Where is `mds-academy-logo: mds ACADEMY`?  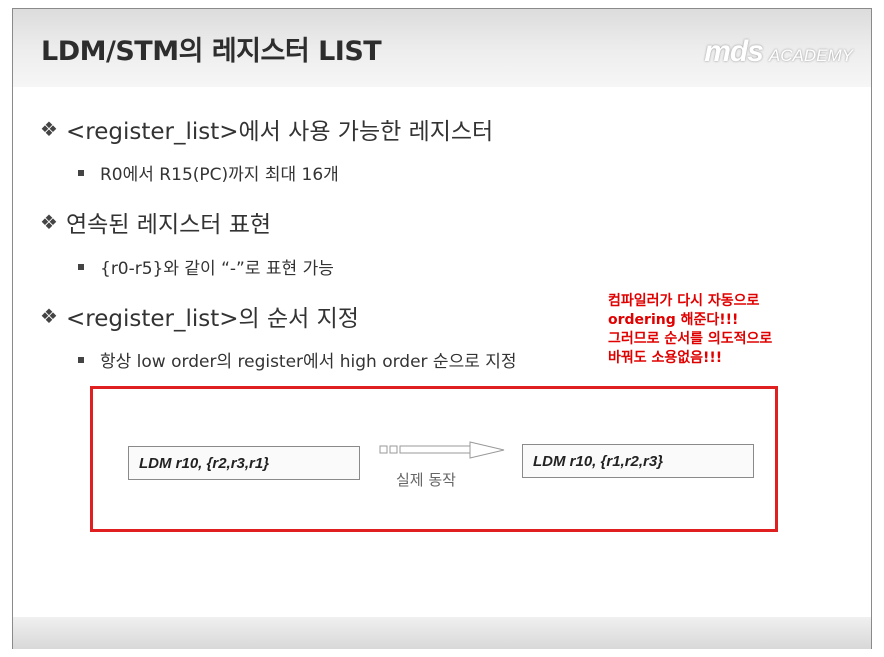
mds-academy-logo: mds ACADEMY is located at coordinates (778, 52).